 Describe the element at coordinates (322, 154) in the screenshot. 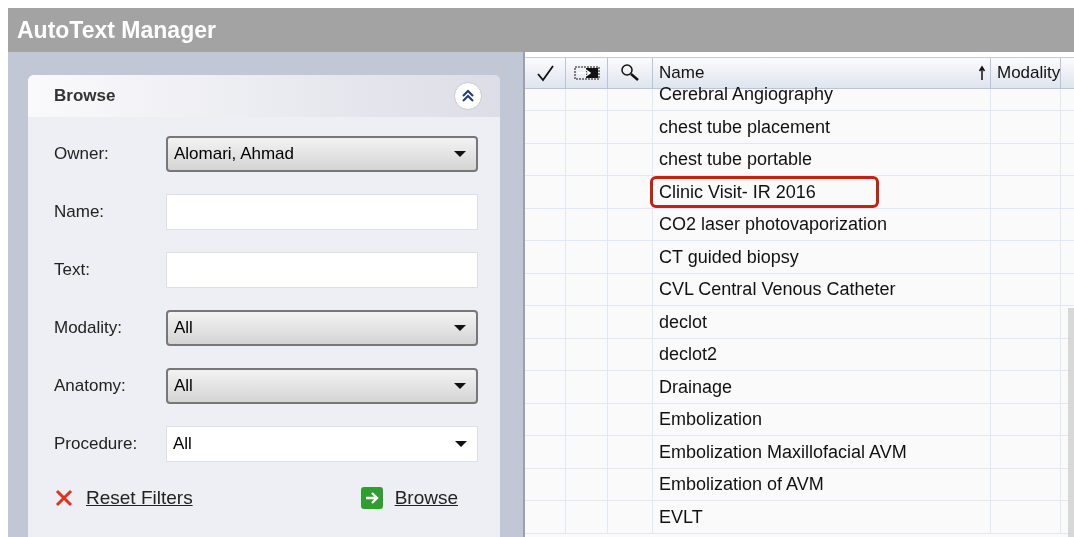

I see `dropdown: Alomari, Ahmad` at that location.